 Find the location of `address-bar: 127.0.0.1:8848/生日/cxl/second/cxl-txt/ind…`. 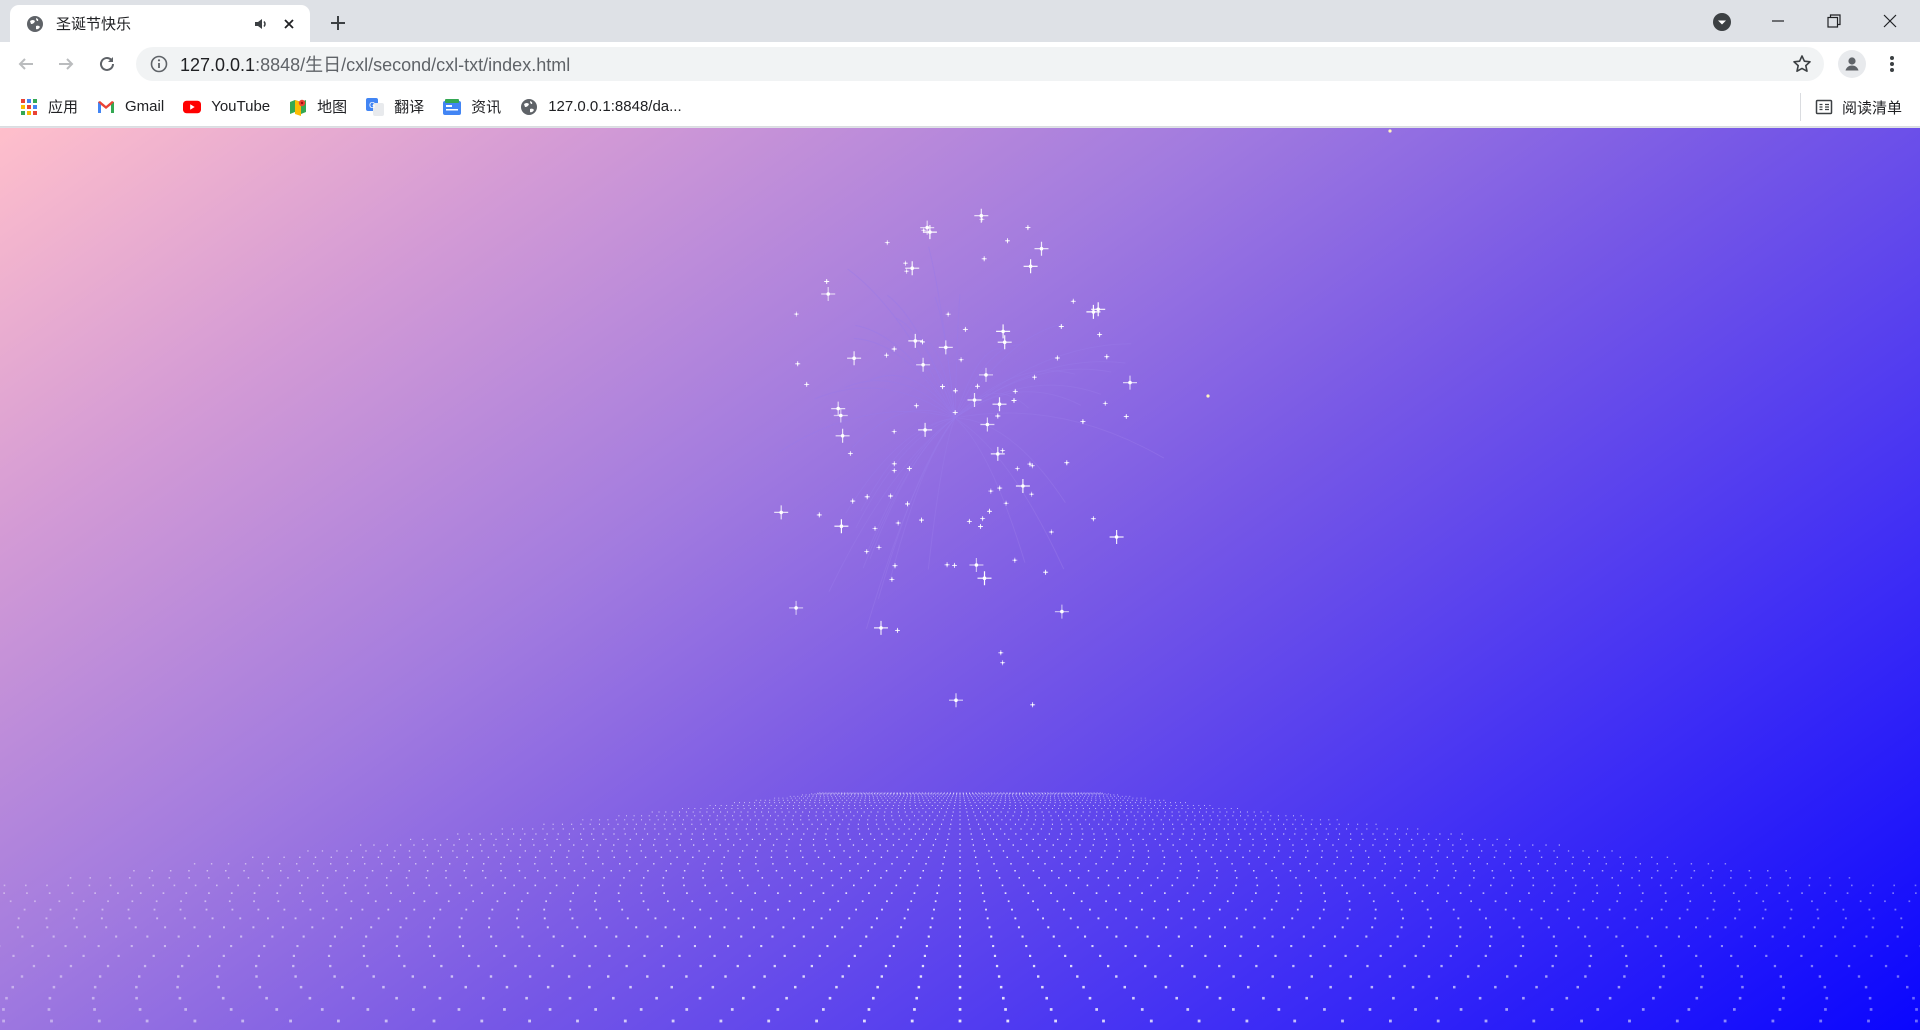

address-bar: 127.0.0.1:8848/生日/cxl/second/cxl-txt/ind… is located at coordinates (980, 64).